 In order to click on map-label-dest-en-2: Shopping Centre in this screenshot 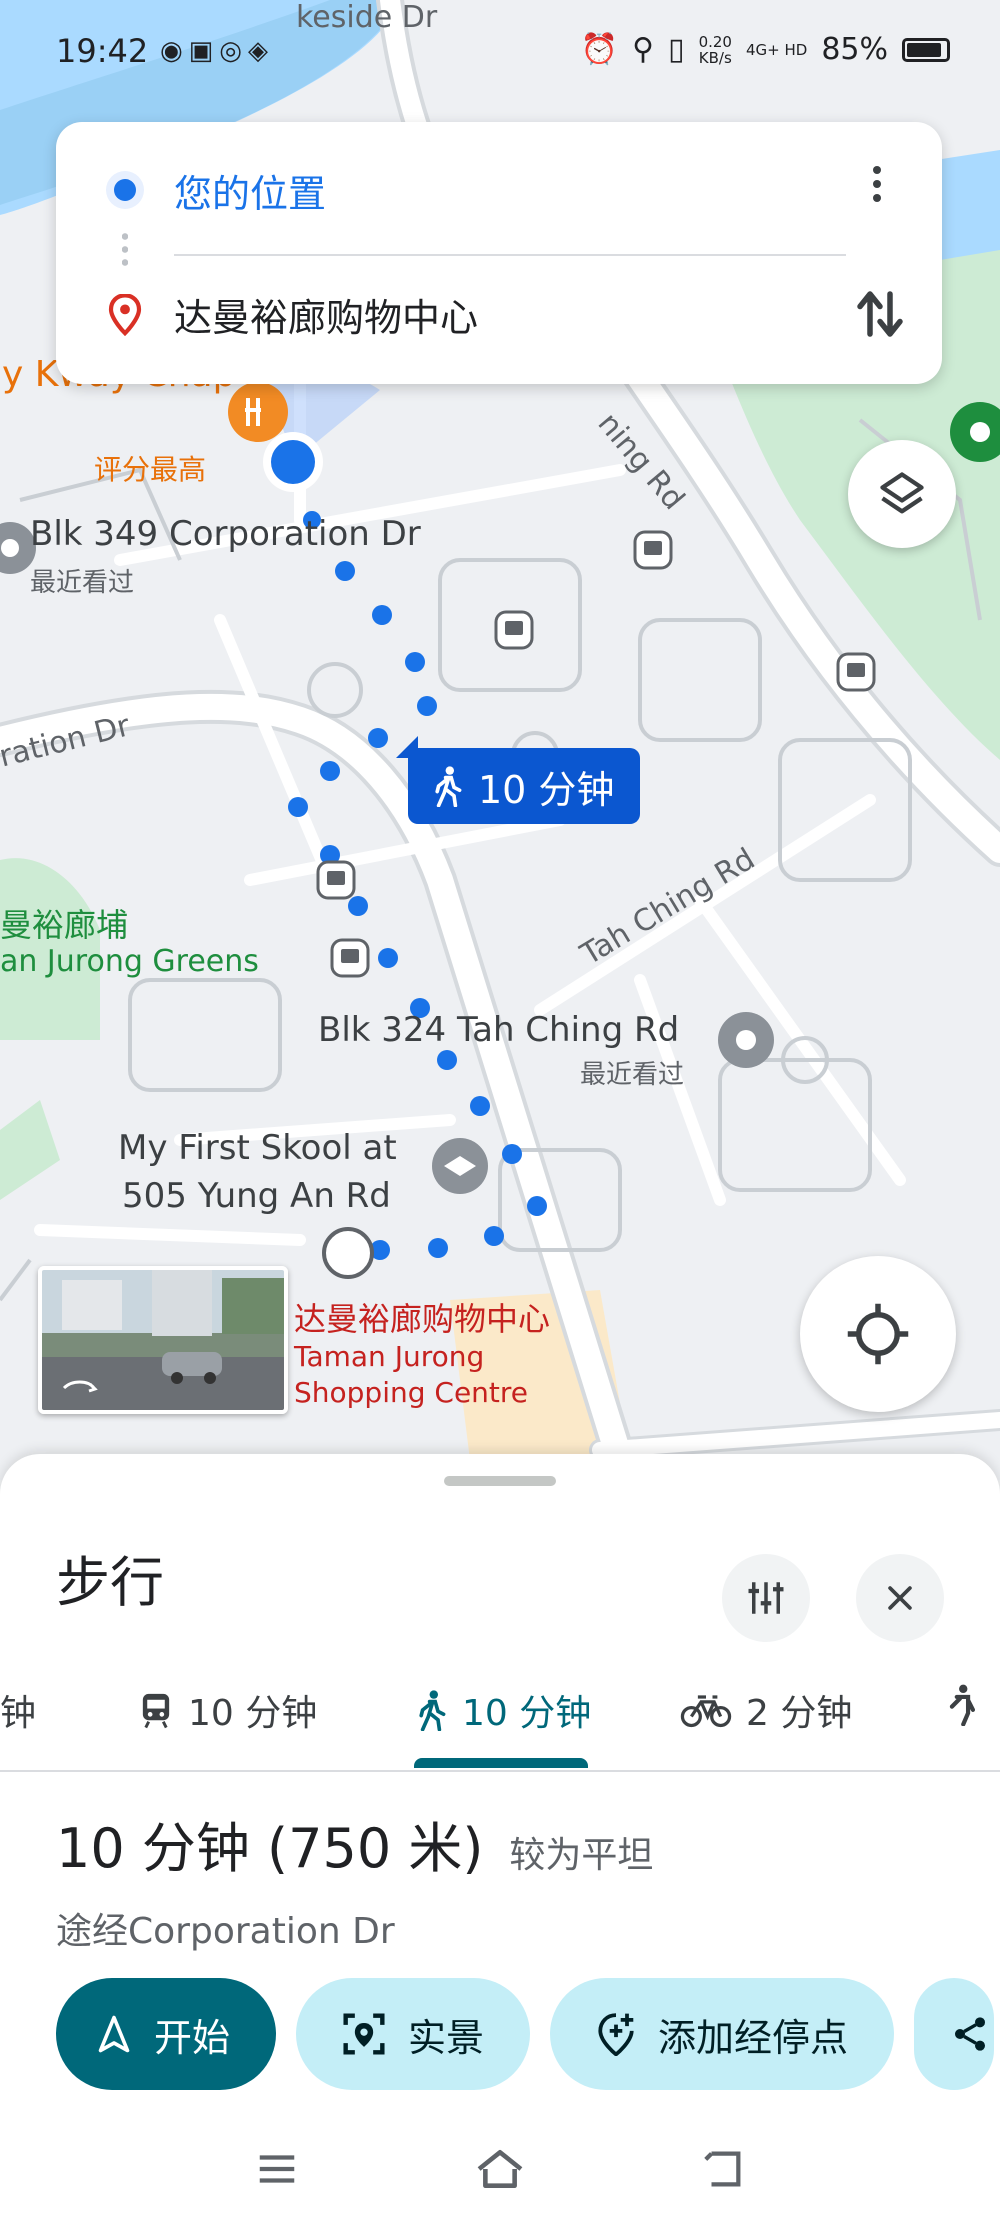, I will do `click(411, 1392)`.